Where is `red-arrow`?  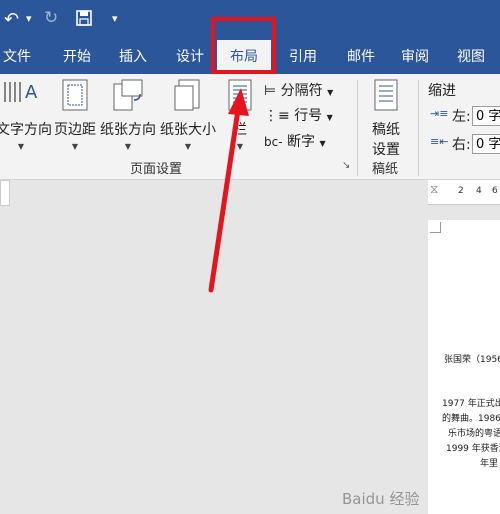 red-arrow is located at coordinates (228, 190).